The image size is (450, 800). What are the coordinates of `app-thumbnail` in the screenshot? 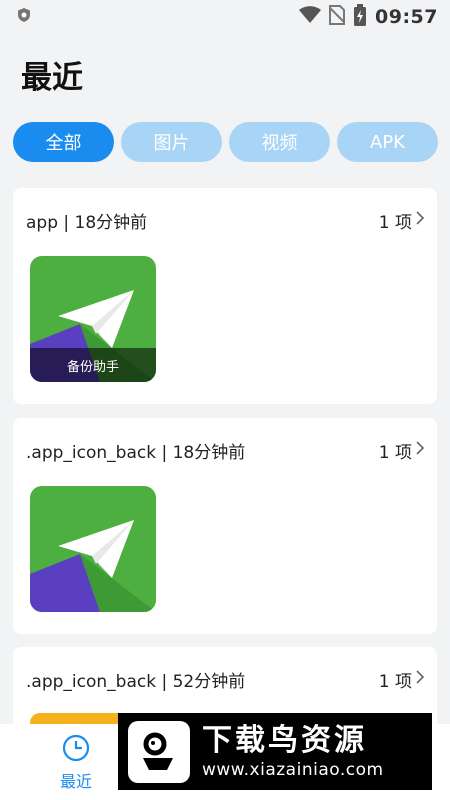 It's located at (93, 549).